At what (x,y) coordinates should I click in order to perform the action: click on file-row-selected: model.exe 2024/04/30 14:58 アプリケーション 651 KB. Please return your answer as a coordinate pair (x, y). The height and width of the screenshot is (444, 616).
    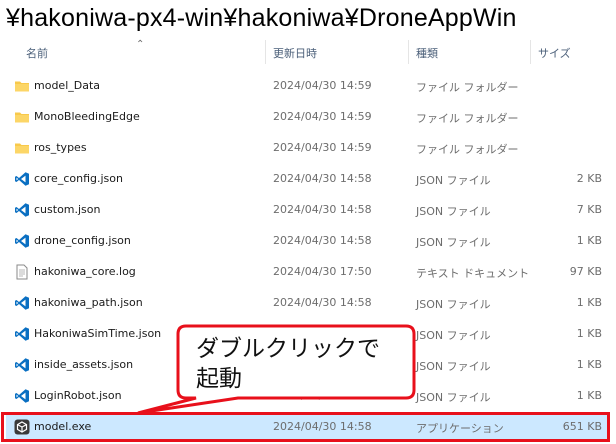
    Looking at the image, I should click on (308, 427).